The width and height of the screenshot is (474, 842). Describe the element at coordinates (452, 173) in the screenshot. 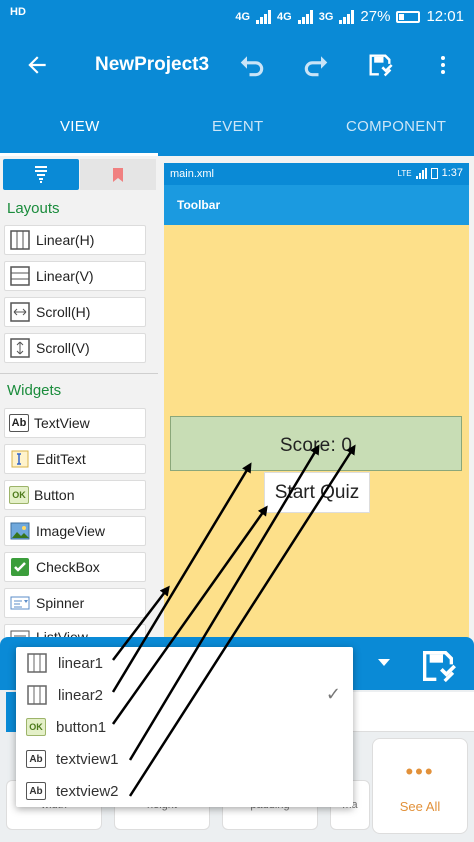

I see `preview-clock: 1:37` at that location.